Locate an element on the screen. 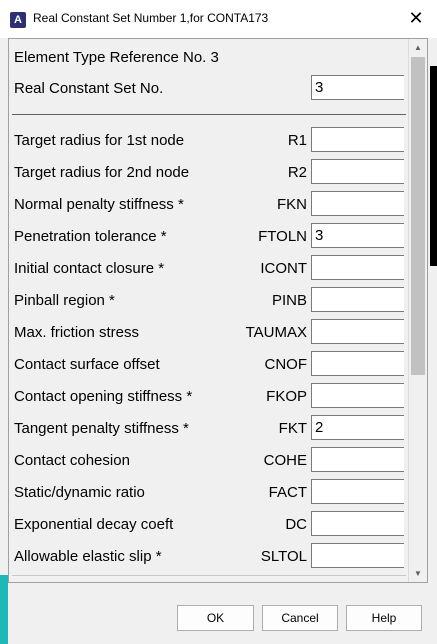 This screenshot has height=644, width=437. row-code: FKOP is located at coordinates (286, 396).